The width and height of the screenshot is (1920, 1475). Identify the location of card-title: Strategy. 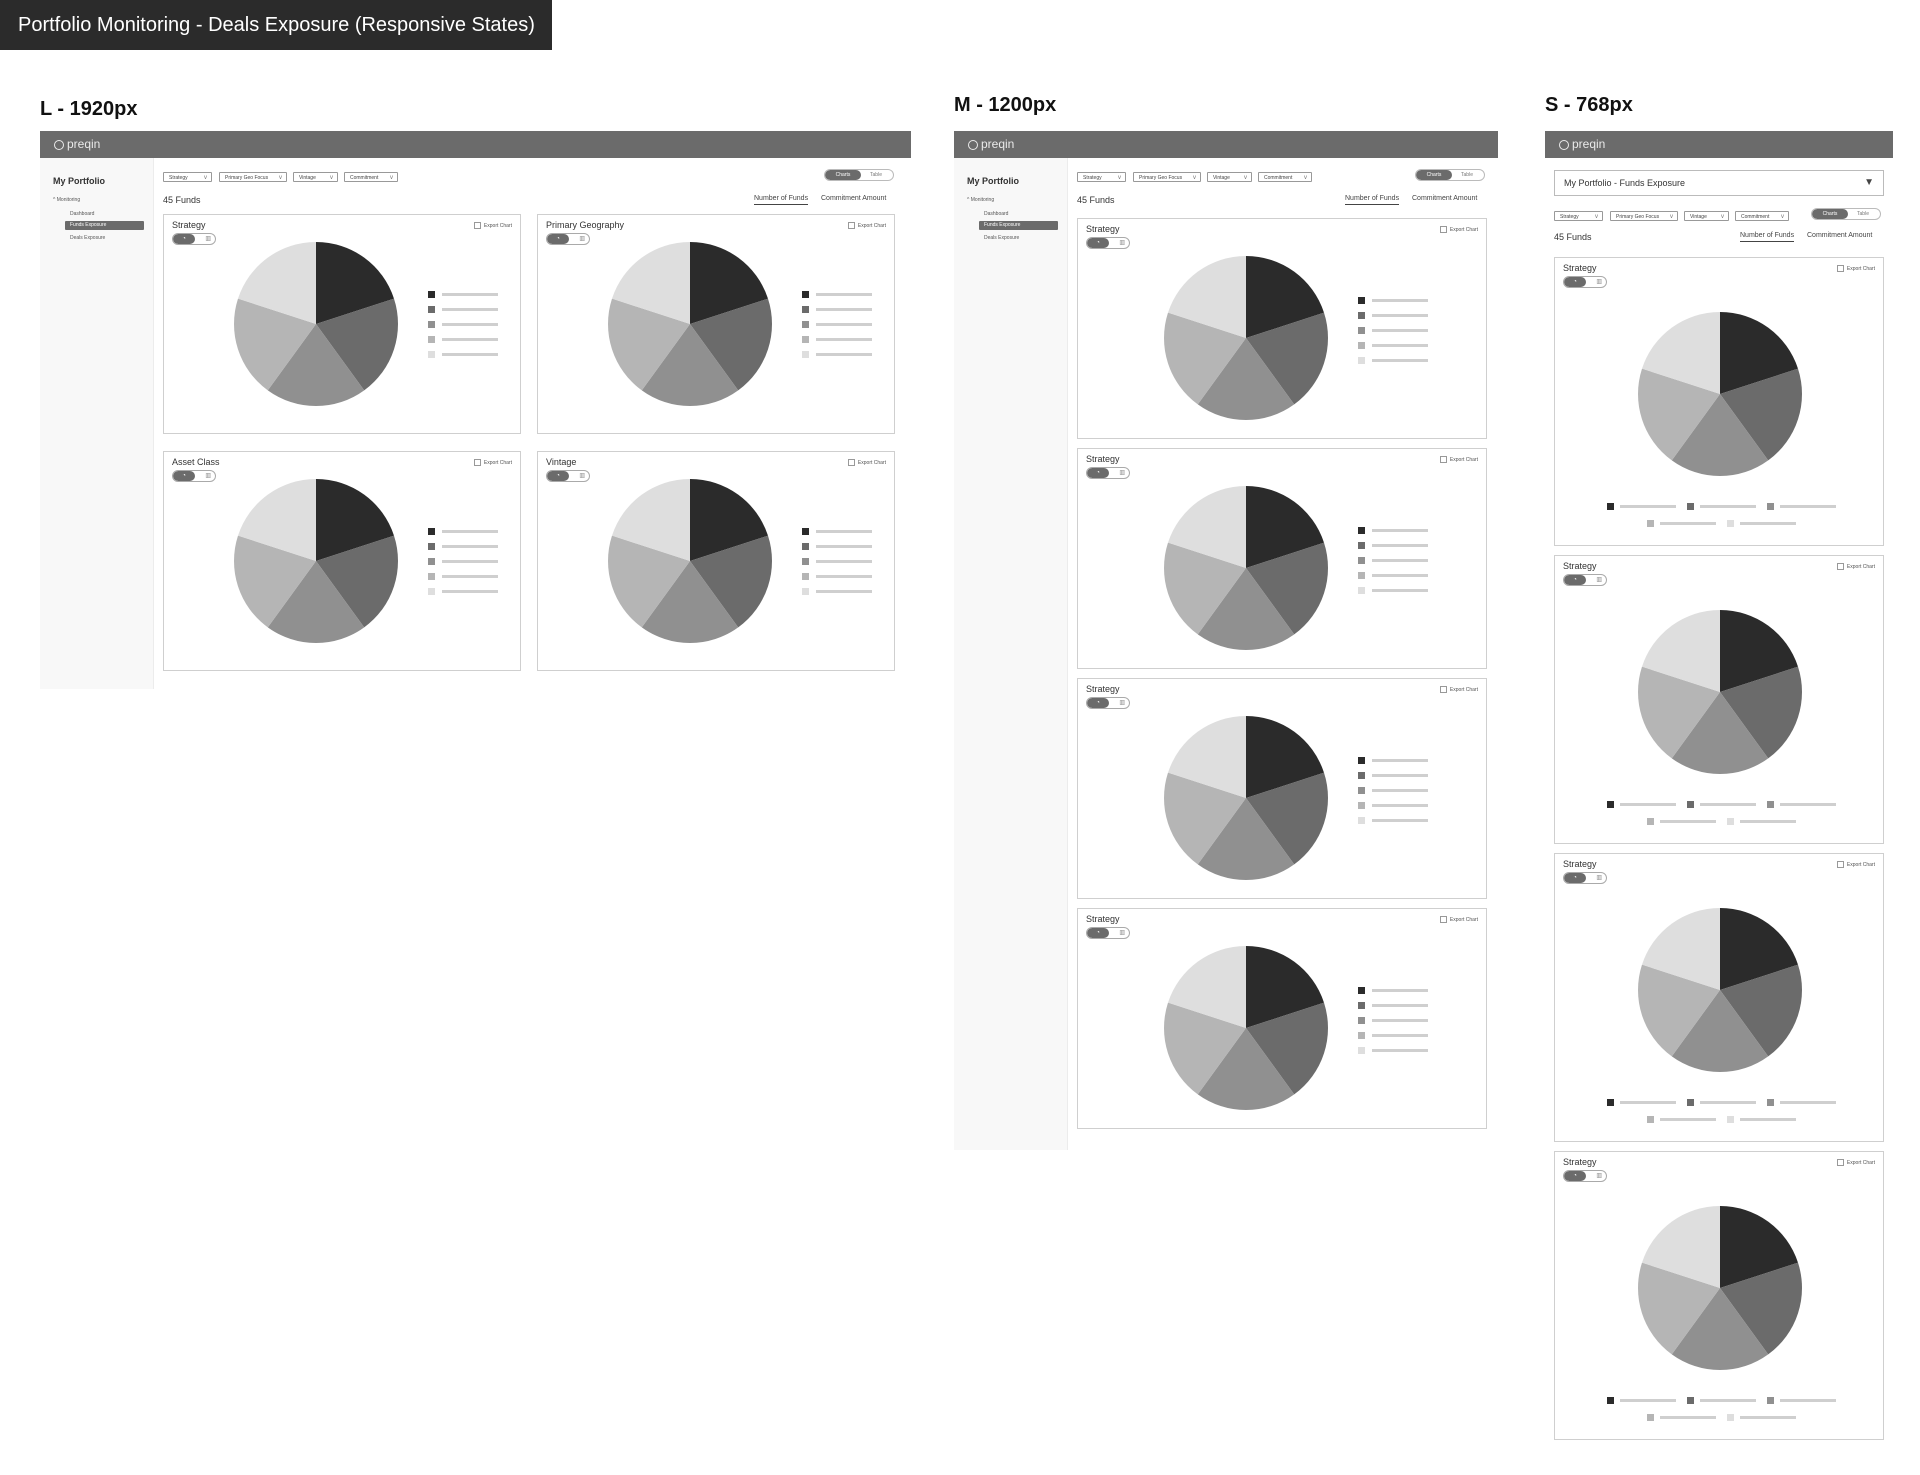
(1103, 919).